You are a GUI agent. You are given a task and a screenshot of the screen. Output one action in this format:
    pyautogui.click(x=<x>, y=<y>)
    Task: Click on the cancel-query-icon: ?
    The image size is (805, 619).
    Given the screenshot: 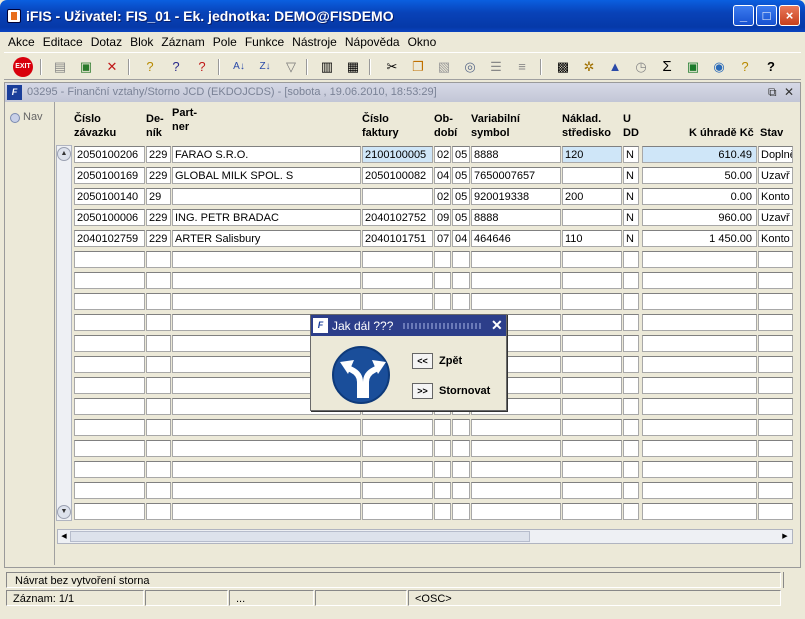 What is the action you would take?
    pyautogui.click(x=202, y=67)
    